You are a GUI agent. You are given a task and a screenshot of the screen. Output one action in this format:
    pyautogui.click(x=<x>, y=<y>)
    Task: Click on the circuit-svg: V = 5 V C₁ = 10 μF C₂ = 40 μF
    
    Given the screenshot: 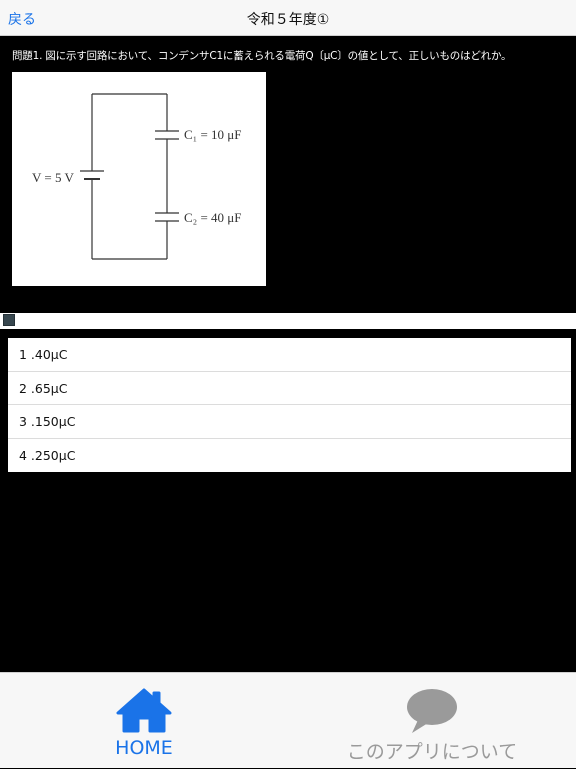 What is the action you would take?
    pyautogui.click(x=136, y=176)
    